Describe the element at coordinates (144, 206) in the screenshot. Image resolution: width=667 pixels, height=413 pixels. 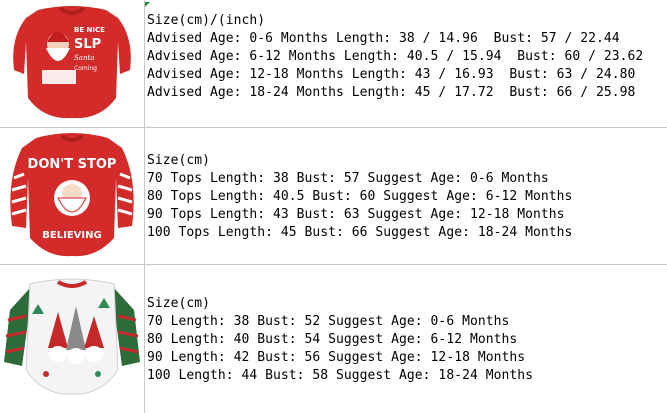
I see `column-divider` at that location.